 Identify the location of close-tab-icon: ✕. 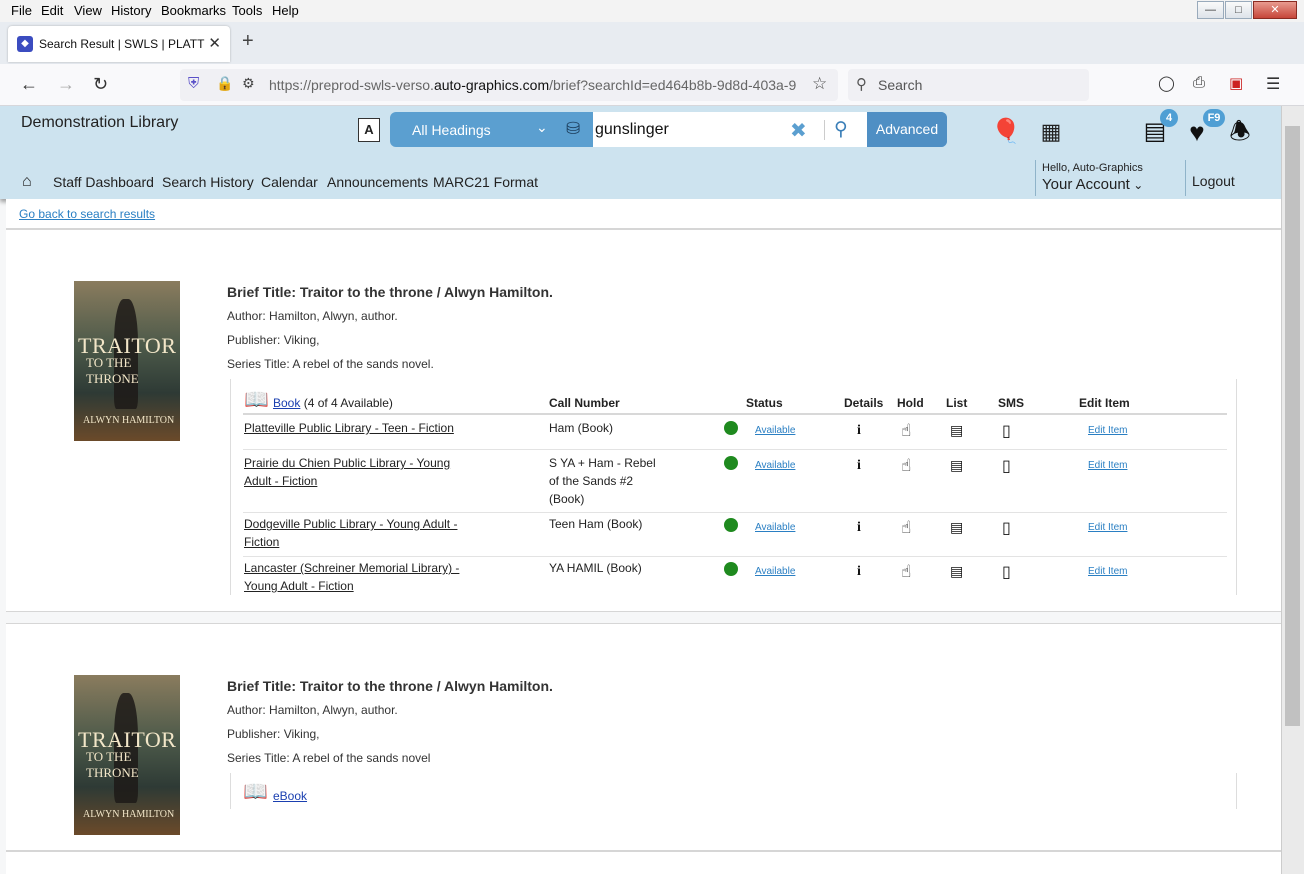
(214, 43).